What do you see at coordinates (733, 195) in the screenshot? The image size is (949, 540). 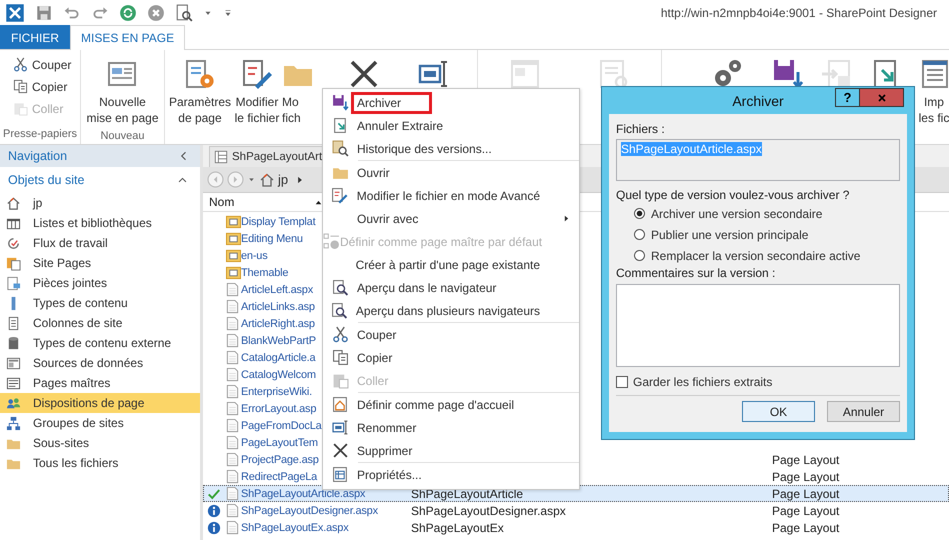 I see `question-text: Quel type de version voulez-vous archiver ?` at bounding box center [733, 195].